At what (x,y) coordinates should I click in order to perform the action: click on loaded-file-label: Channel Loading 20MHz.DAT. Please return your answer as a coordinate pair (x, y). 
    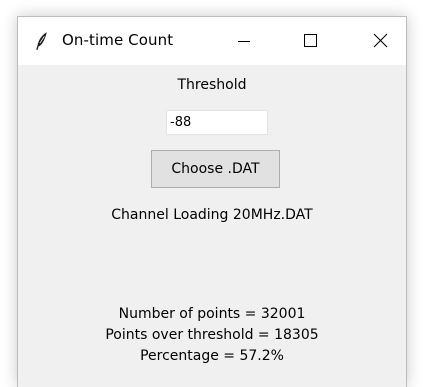
    Looking at the image, I should click on (212, 215).